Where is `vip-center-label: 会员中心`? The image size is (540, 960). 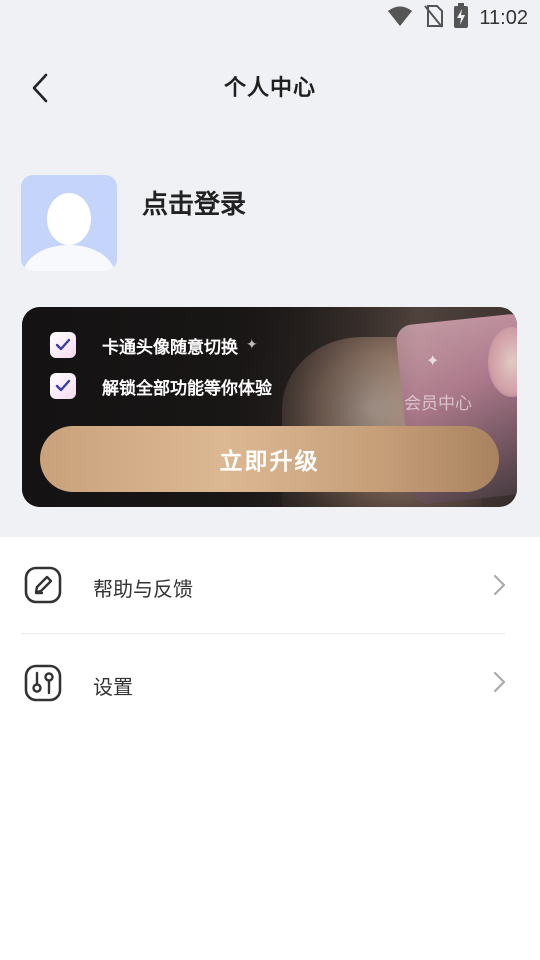
vip-center-label: 会员中心 is located at coordinates (438, 404).